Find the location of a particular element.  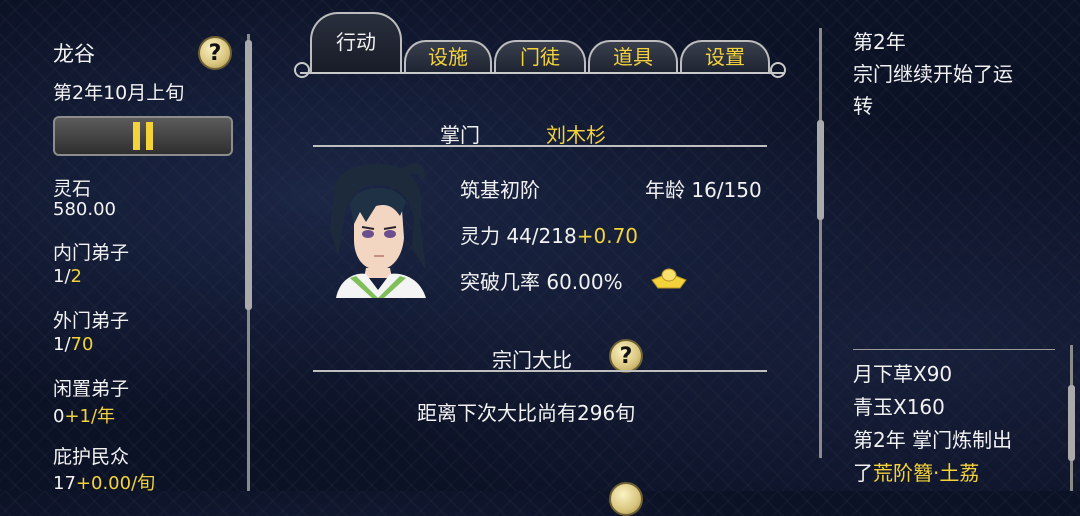

leader-age: 年龄 16/150 is located at coordinates (703, 188).